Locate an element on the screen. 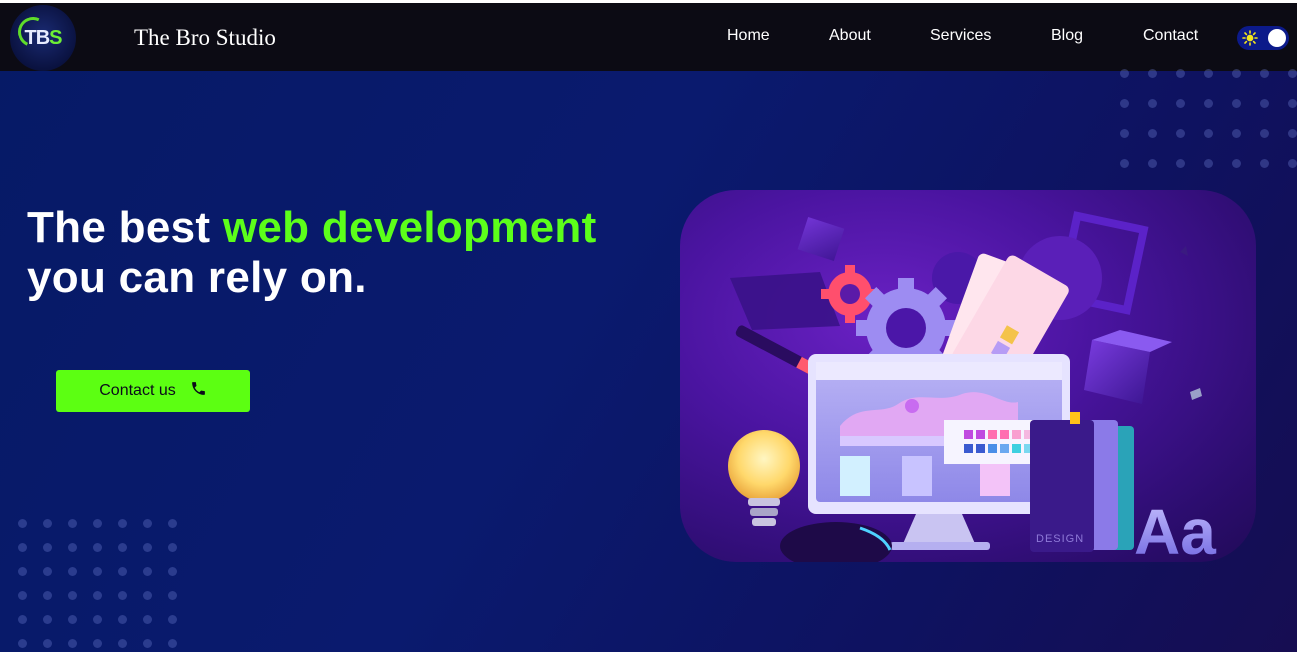 The image size is (1300, 654). hero-title-prefix: The best is located at coordinates (125, 227).